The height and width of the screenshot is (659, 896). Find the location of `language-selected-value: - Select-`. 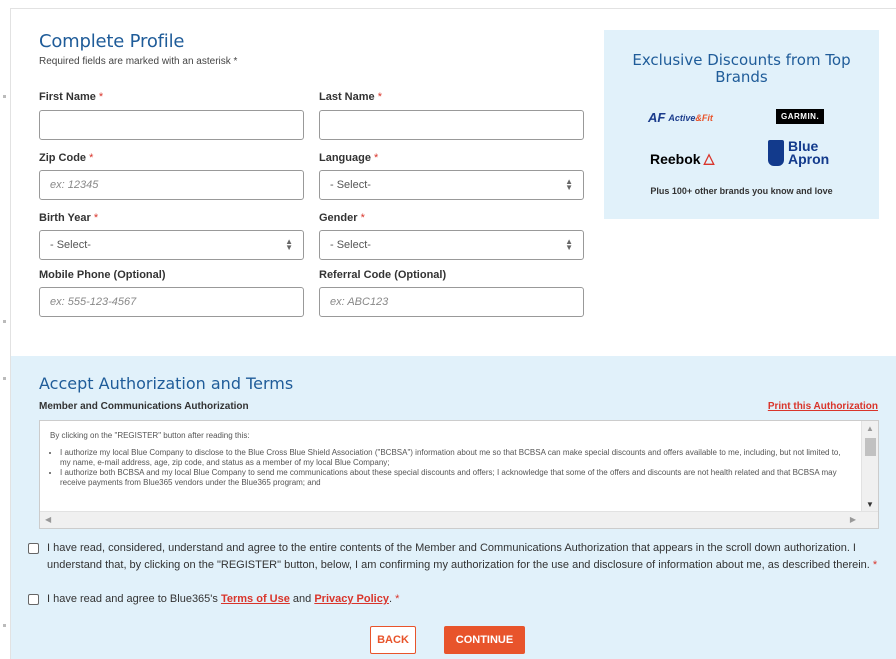

language-selected-value: - Select- is located at coordinates (350, 185).